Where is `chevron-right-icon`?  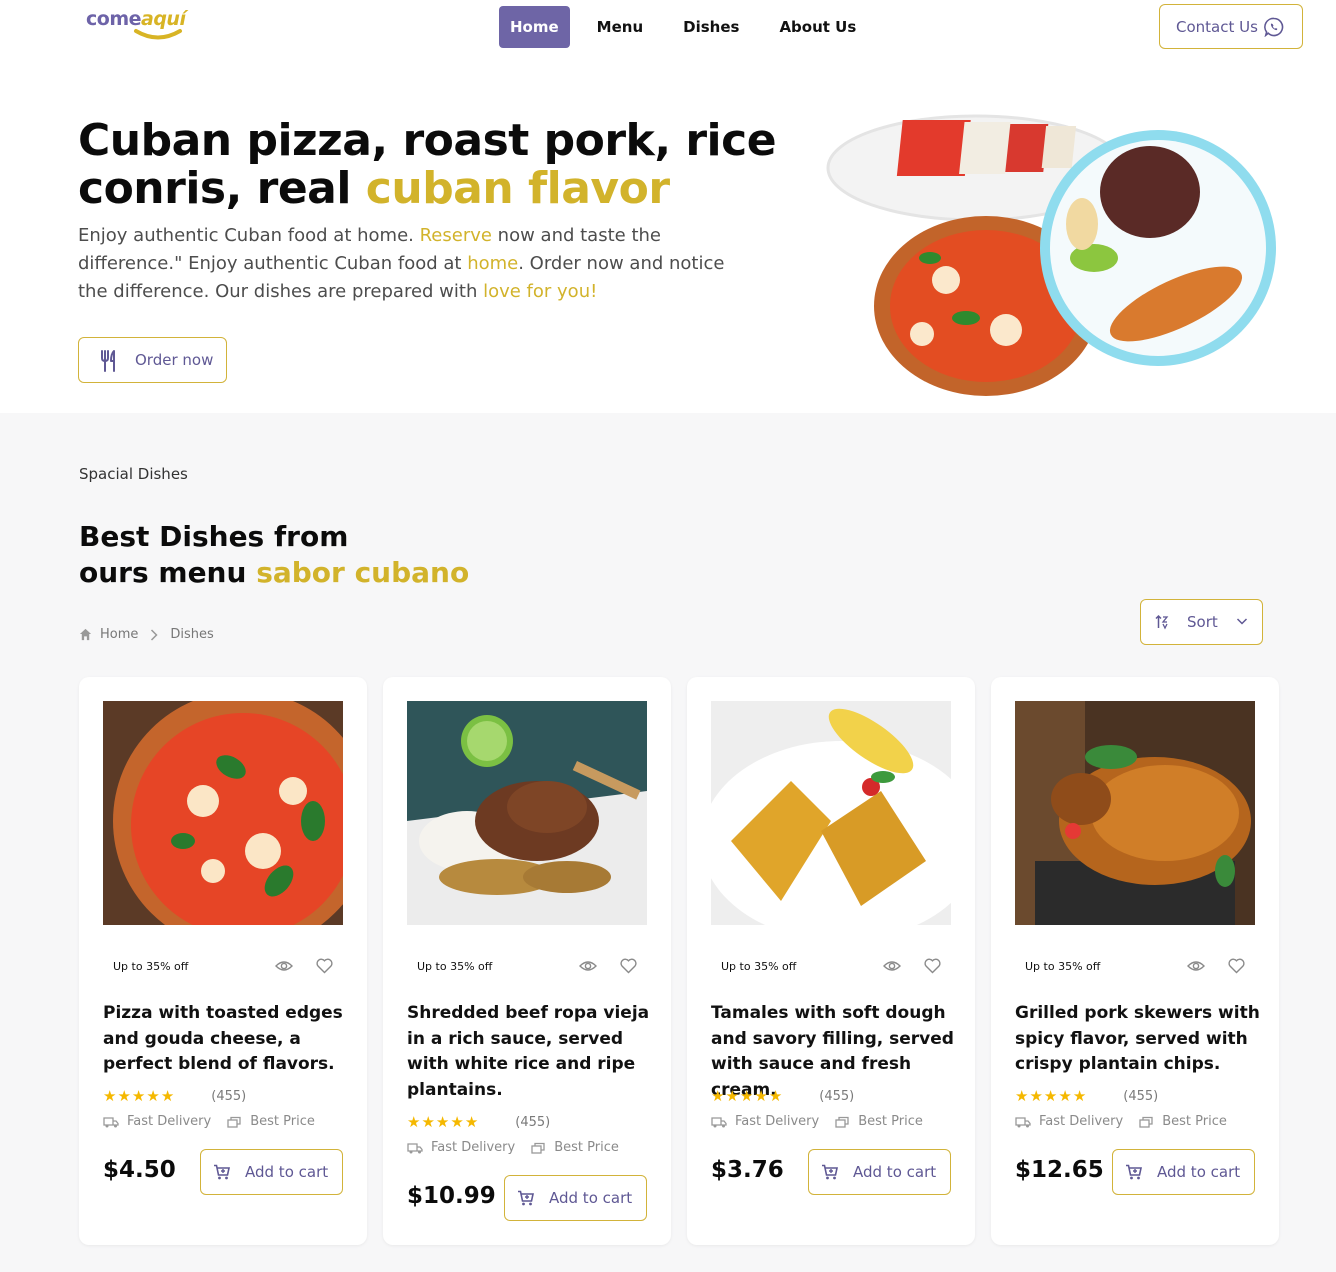 chevron-right-icon is located at coordinates (154, 634).